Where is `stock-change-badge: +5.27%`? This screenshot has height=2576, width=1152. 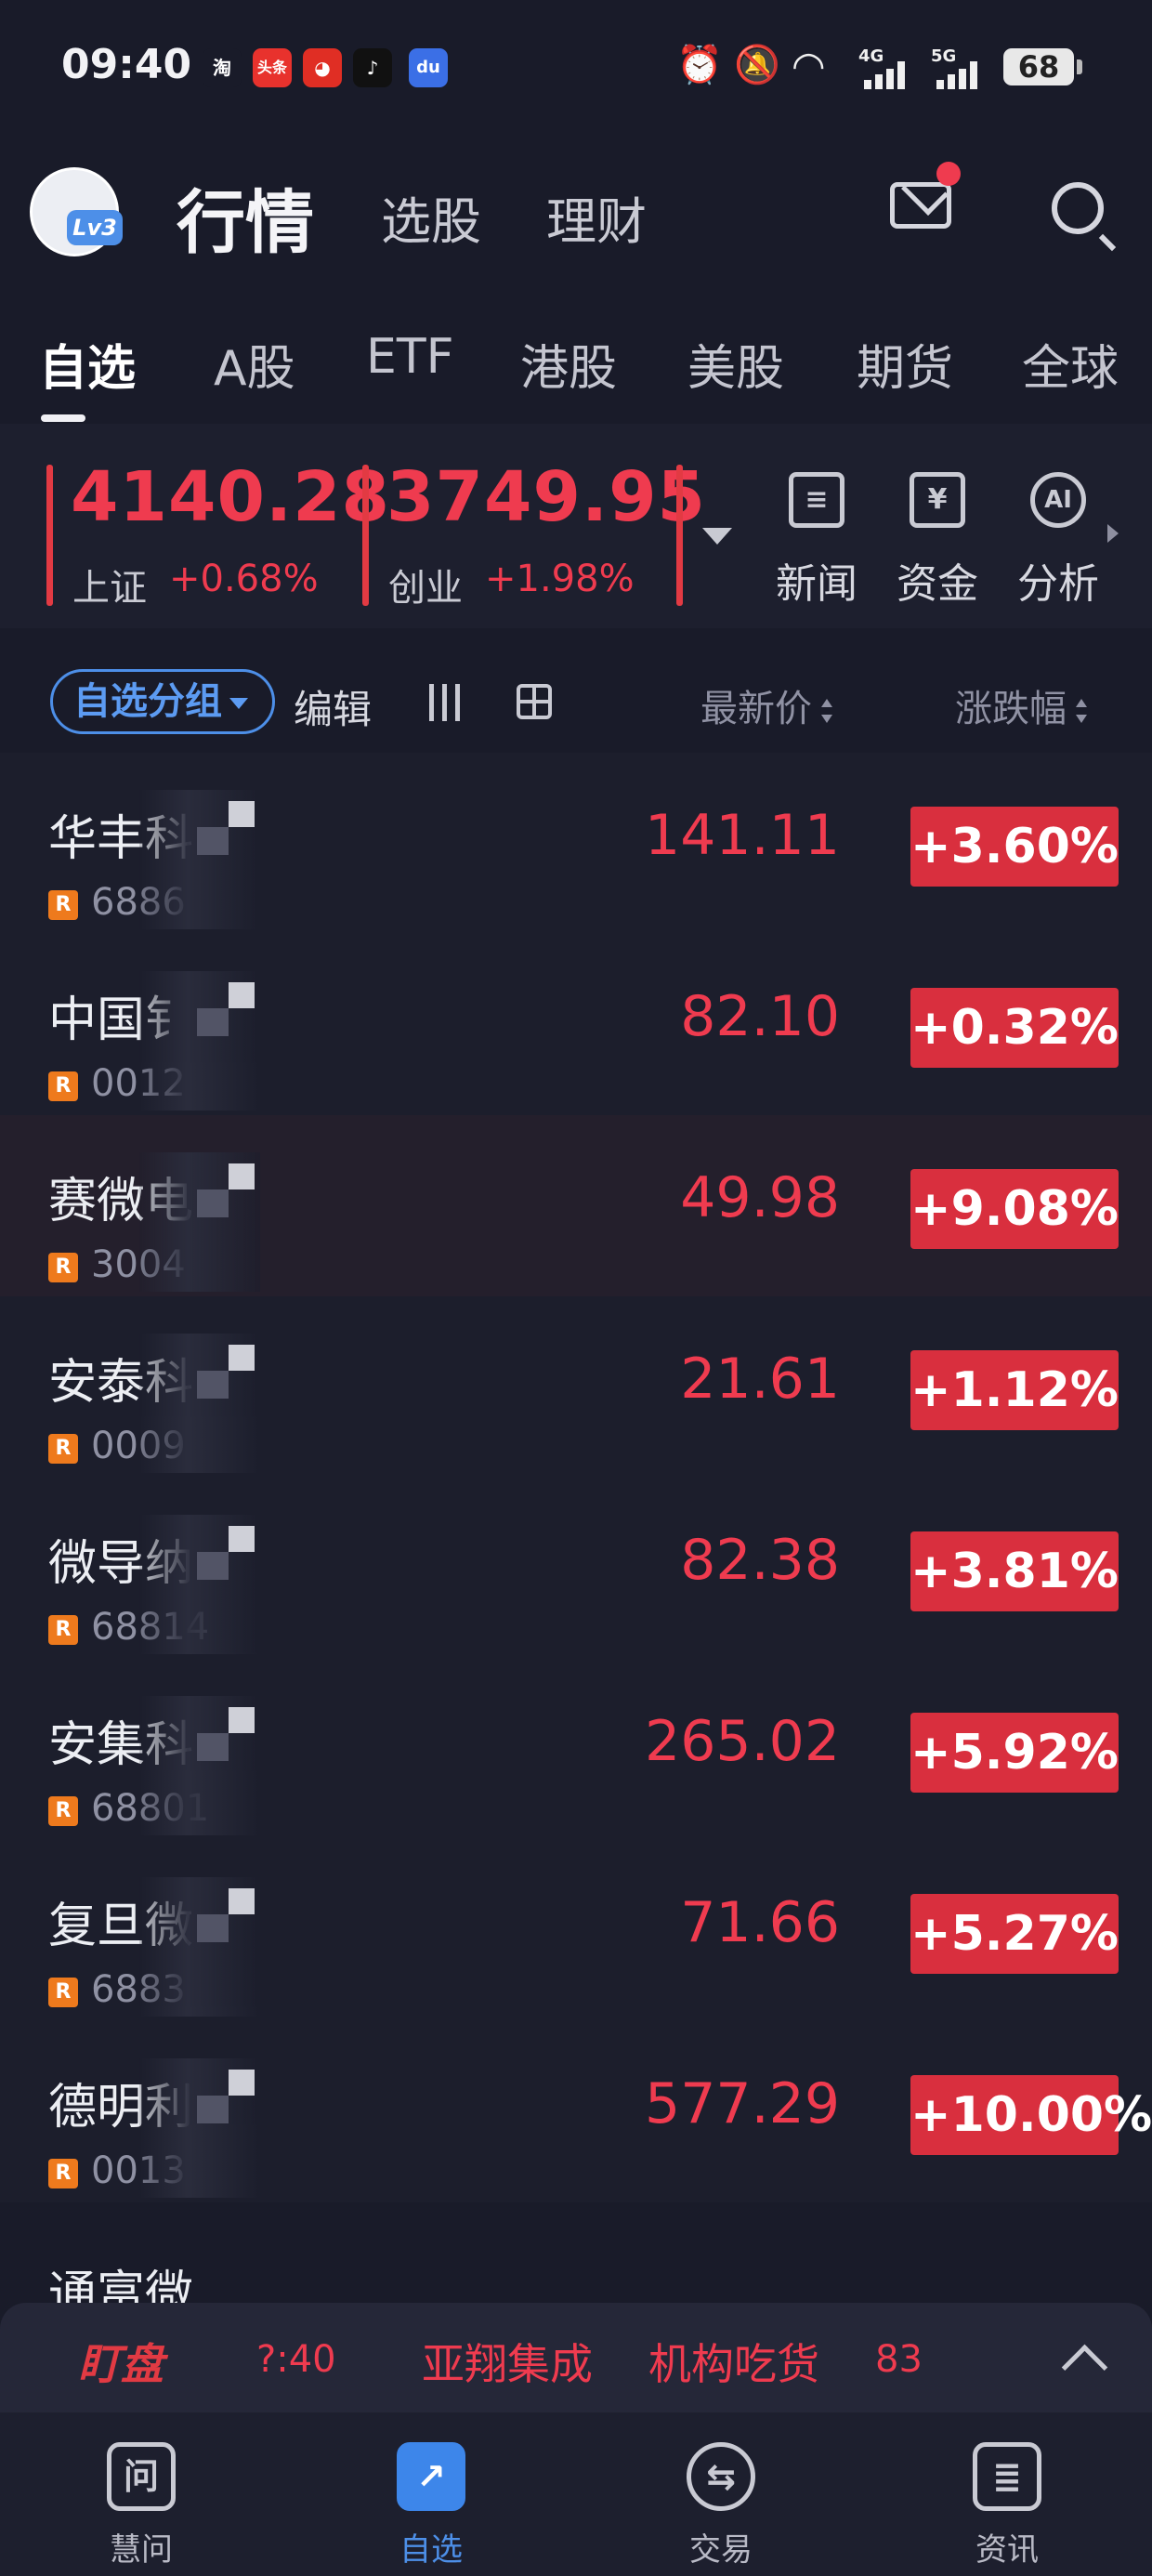
stock-change-badge: +5.27% is located at coordinates (1015, 1934).